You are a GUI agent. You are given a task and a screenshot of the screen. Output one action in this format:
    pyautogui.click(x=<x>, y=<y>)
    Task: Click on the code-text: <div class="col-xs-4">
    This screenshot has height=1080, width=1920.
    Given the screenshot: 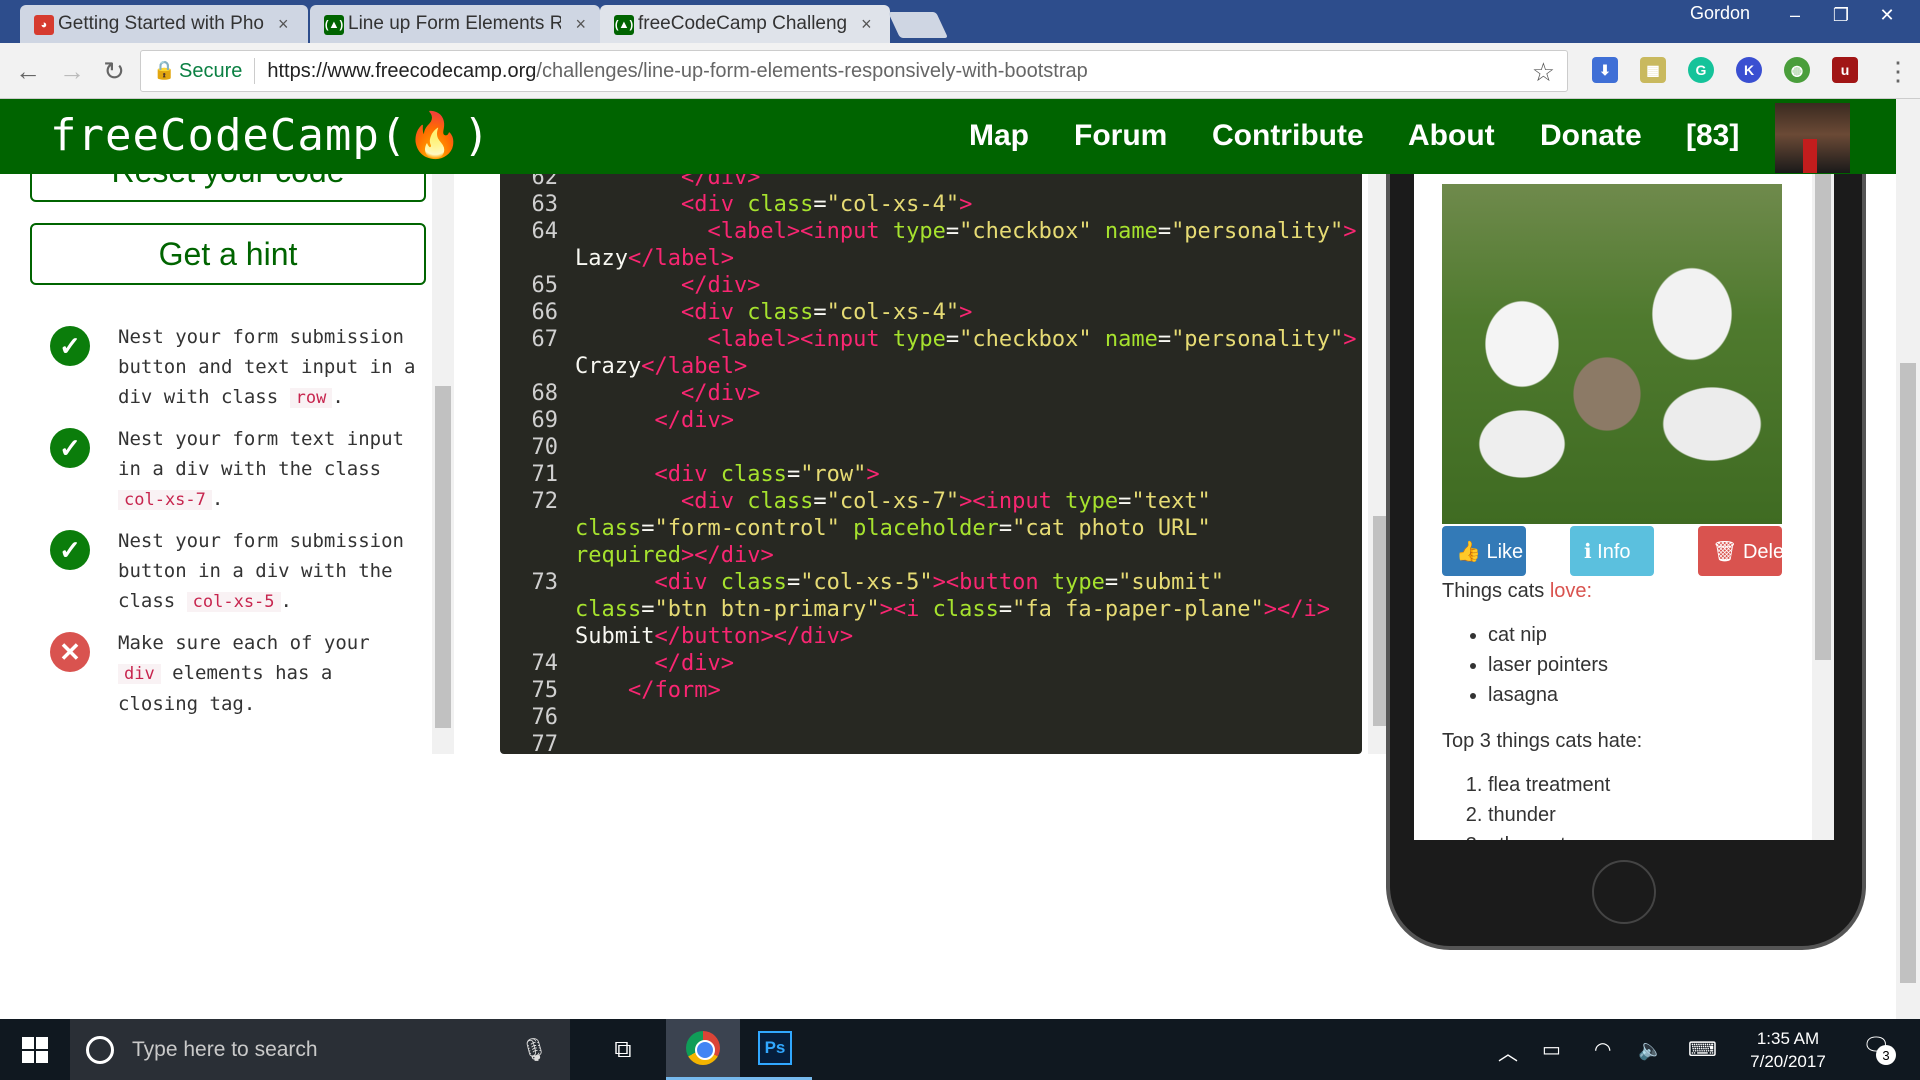 What is the action you would take?
    pyautogui.click(x=774, y=312)
    